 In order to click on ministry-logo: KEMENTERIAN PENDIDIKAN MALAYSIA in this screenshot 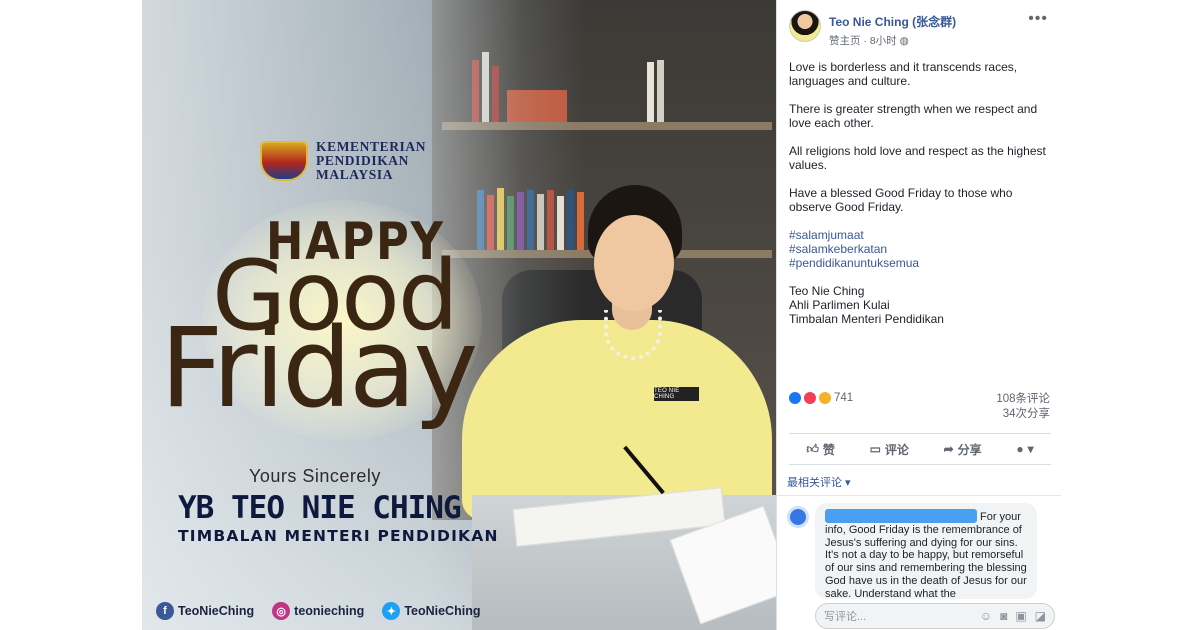, I will do `click(343, 161)`.